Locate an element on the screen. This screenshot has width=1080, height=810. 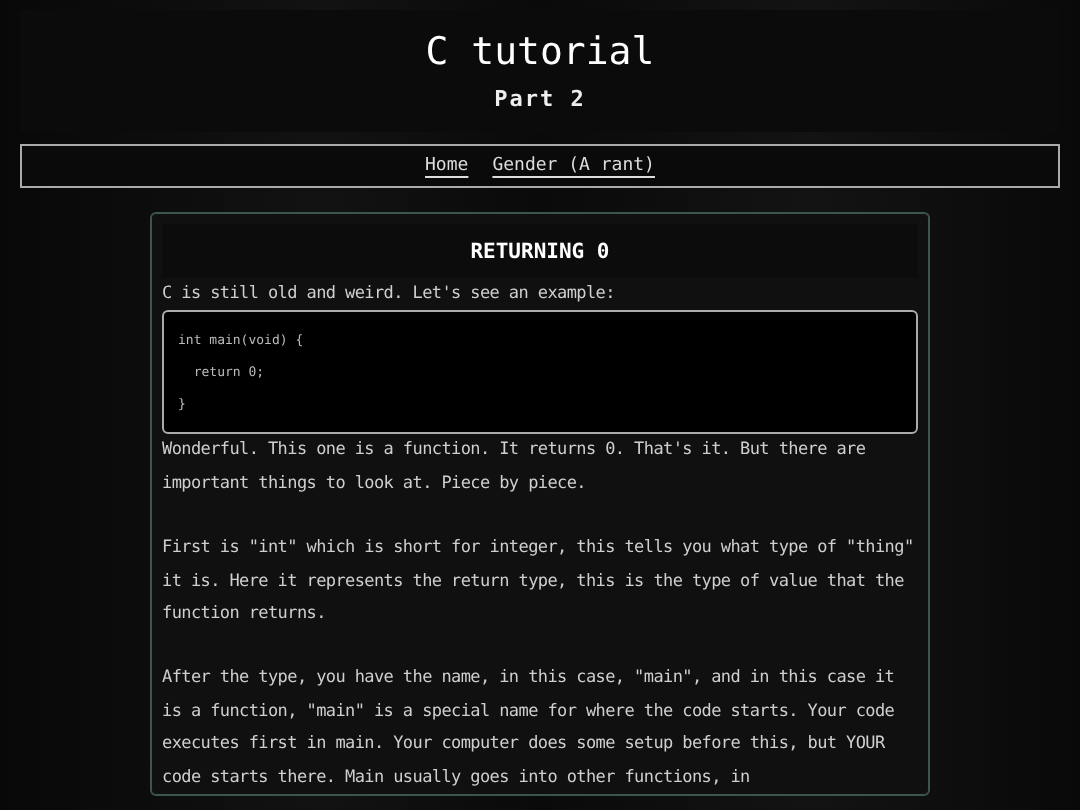
paragraph: After the type, you have the name, in this case, "main", and in this case it is a function, "main" is a special name for where the code starts. Your code executes first in main. Your computer does some setup before this, but YOUR code starts there. Main usually goes into other functions, in is located at coordinates (529, 729).